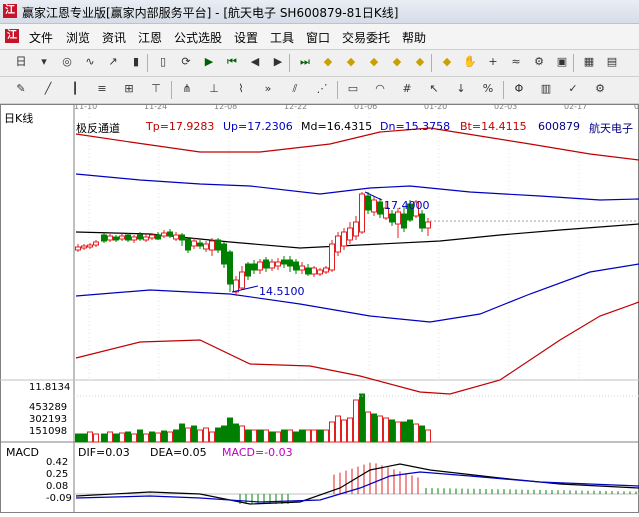 The height and width of the screenshot is (517, 639). What do you see at coordinates (589, 62) in the screenshot?
I see `calculator-icon: ▦` at bounding box center [589, 62].